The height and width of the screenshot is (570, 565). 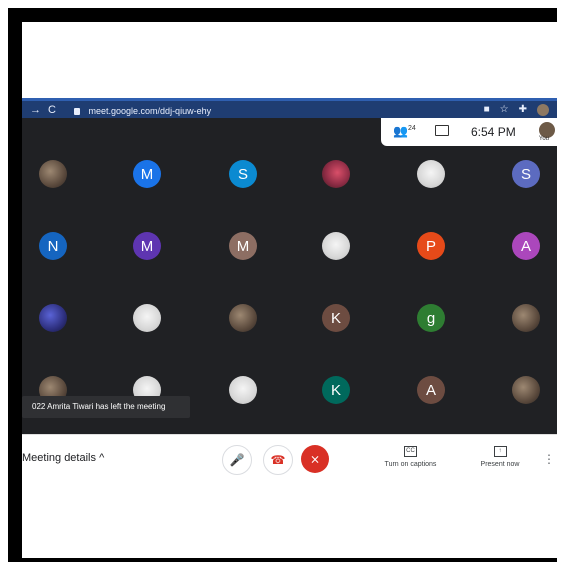 What do you see at coordinates (411, 128) in the screenshot?
I see `participants-count: 24` at bounding box center [411, 128].